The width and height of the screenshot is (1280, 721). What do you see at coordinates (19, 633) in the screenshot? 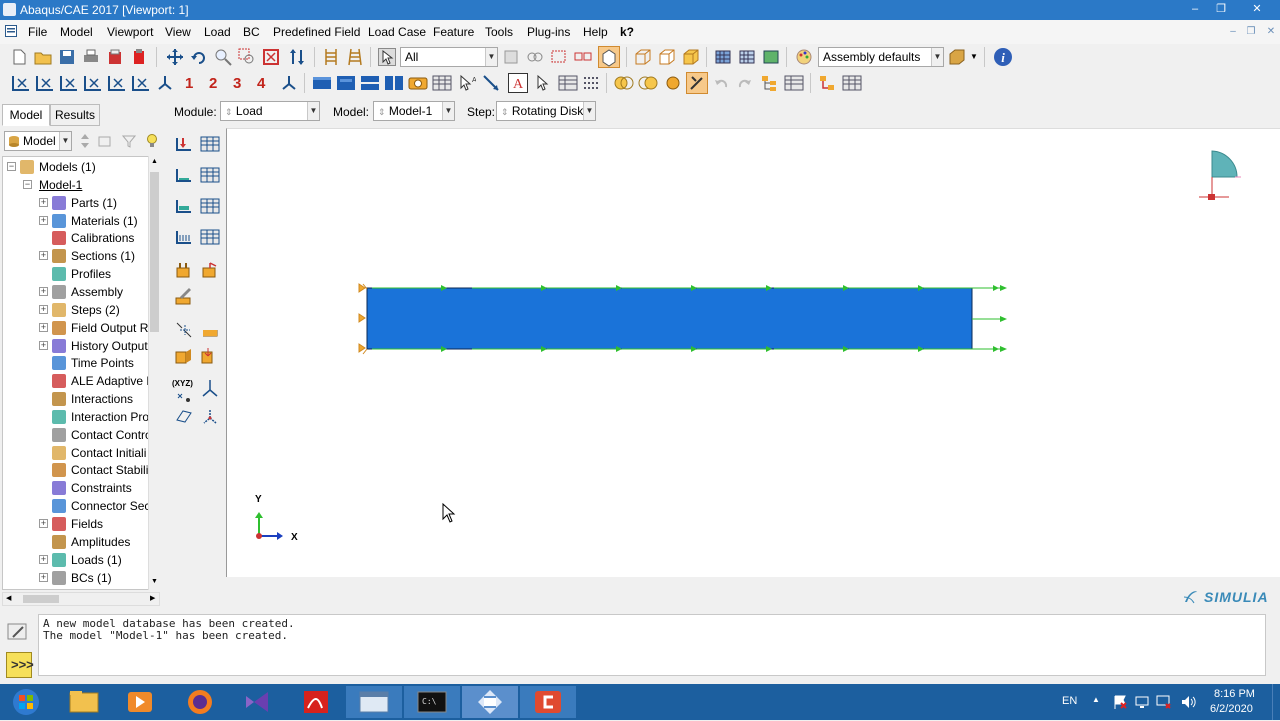
I see `message-toggle-button` at bounding box center [19, 633].